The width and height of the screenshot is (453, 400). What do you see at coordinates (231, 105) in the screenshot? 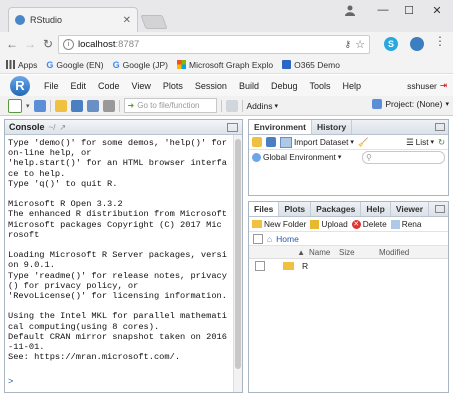
I see `grid-layout-icon` at bounding box center [231, 105].